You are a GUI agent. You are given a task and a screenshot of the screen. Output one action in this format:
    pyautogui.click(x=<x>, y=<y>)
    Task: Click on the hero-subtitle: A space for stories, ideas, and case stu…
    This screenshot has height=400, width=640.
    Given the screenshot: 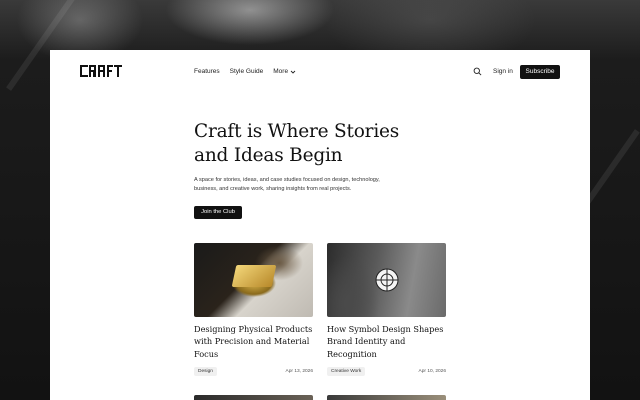 What is the action you would take?
    pyautogui.click(x=301, y=185)
    